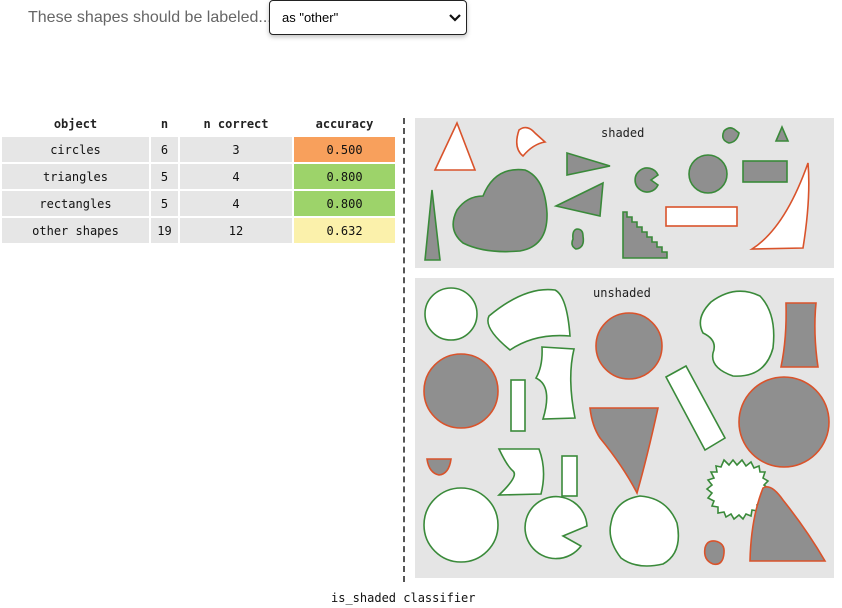  I want to click on section-divider, so click(404, 350).